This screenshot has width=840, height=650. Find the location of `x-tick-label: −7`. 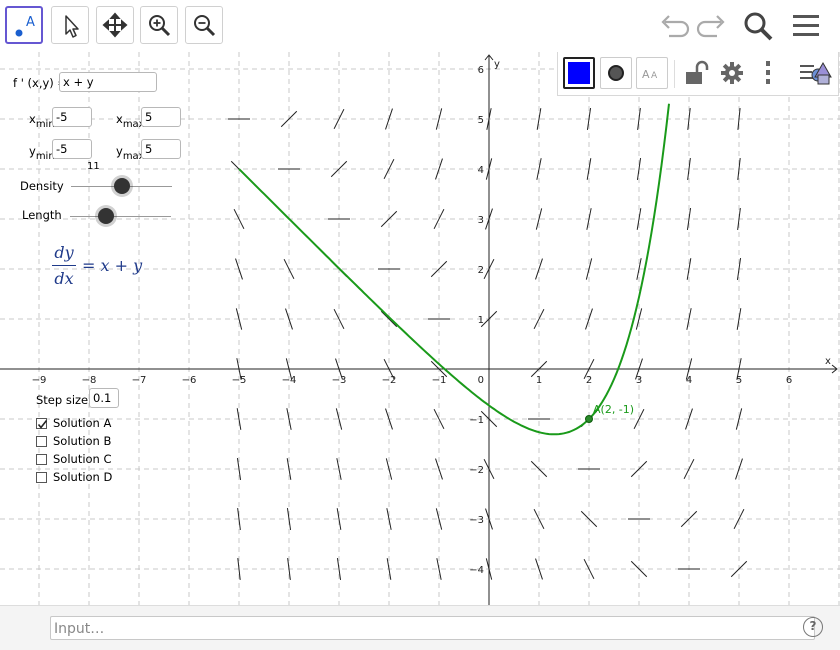

x-tick-label: −7 is located at coordinates (139, 380).